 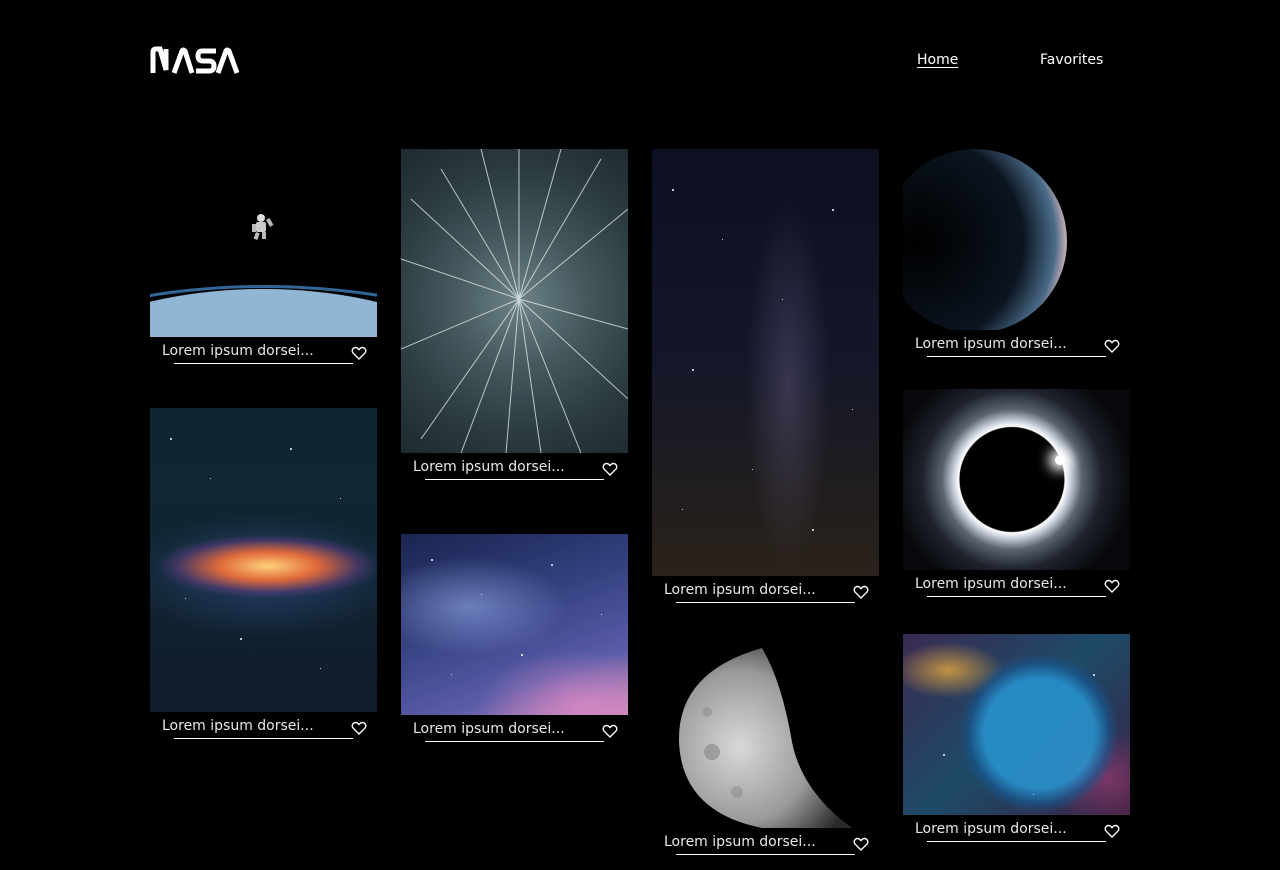 I want to click on card-image-planet, so click(x=1016, y=239).